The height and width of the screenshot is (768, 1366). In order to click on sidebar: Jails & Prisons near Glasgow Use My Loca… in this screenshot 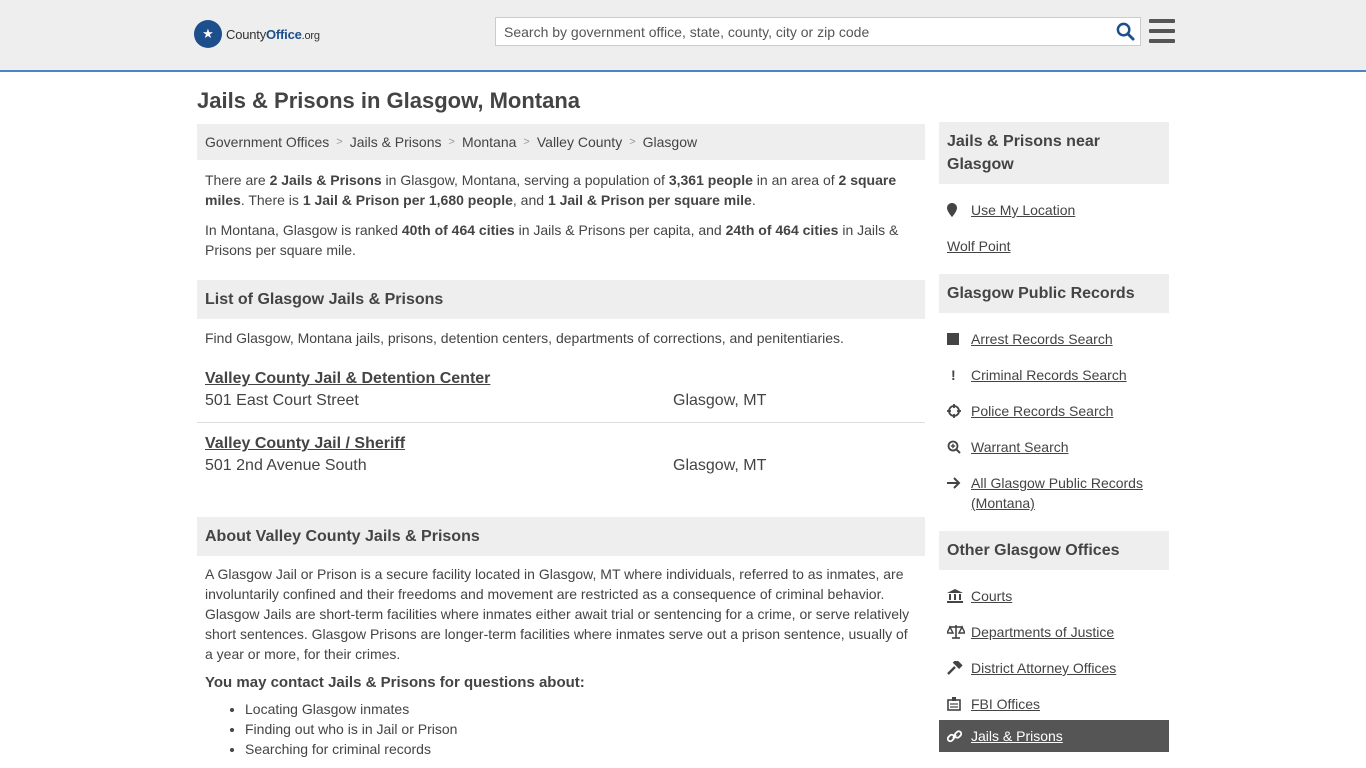, I will do `click(1054, 437)`.